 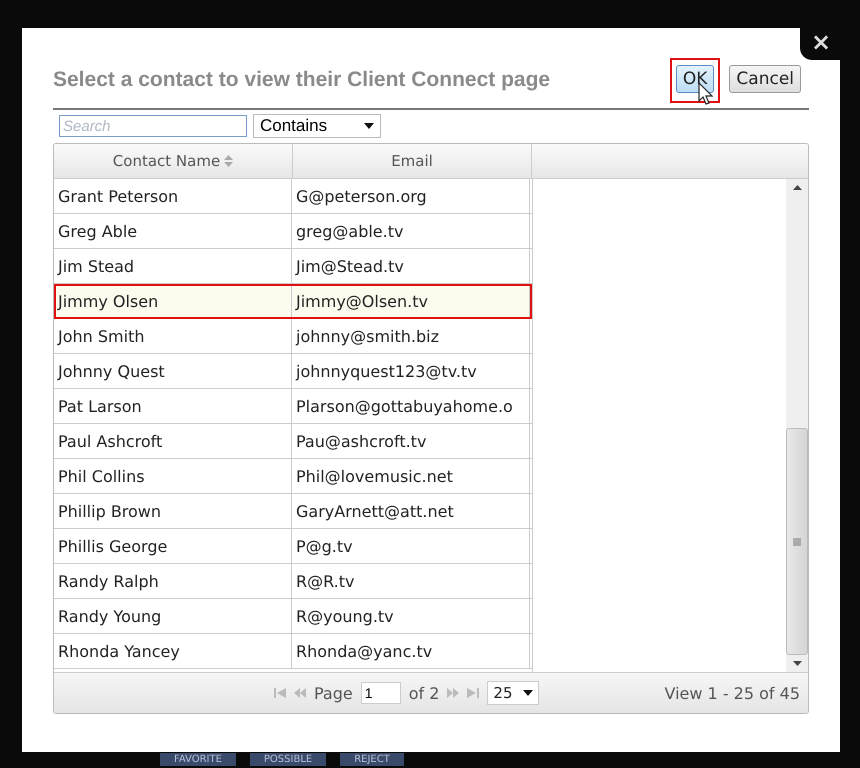 I want to click on previous-page-icon, so click(x=300, y=693).